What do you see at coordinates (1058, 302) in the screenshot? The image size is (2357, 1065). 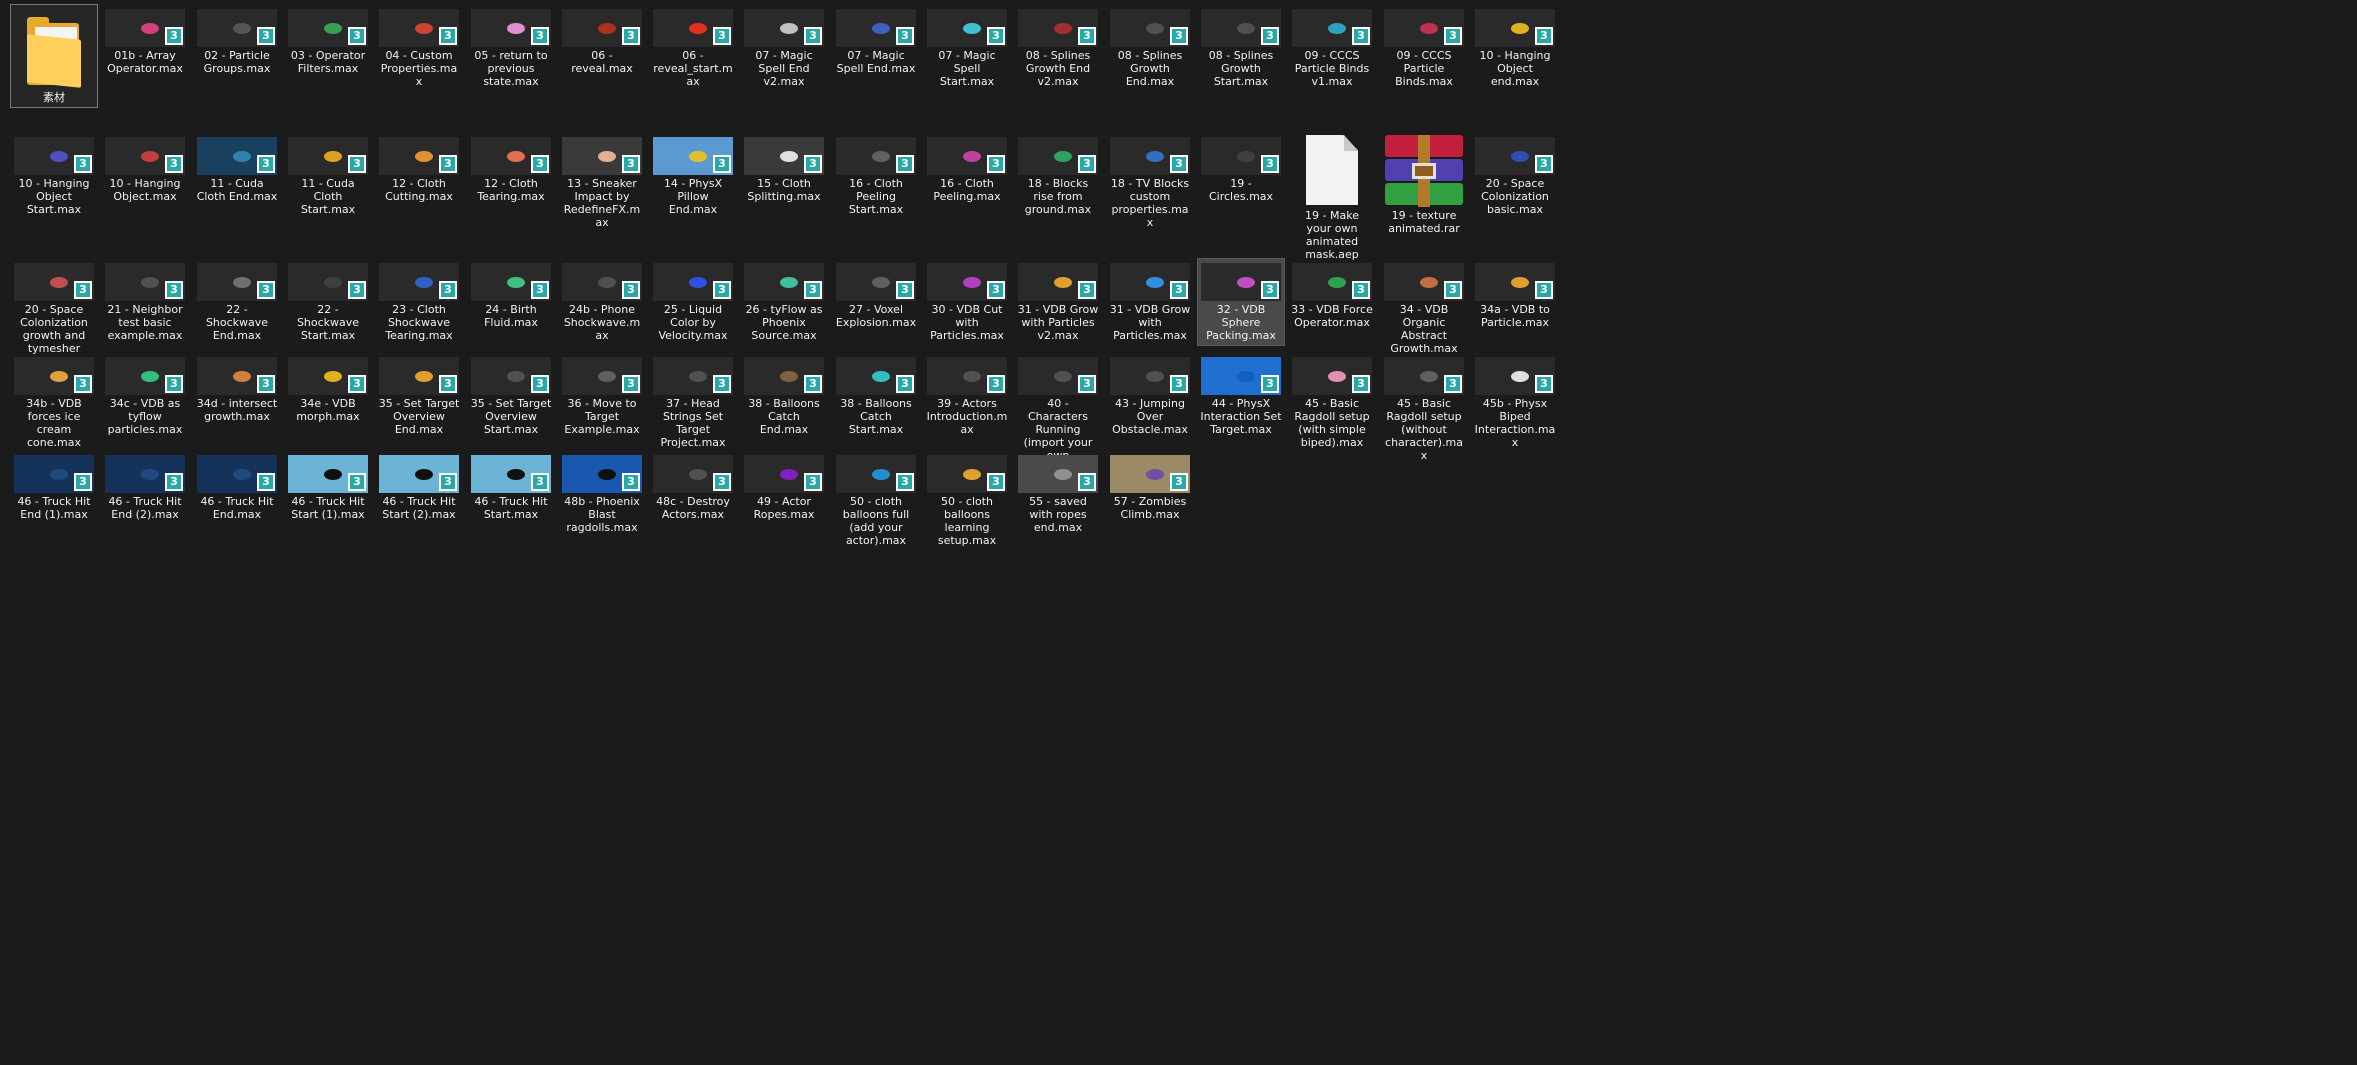 I see `file-item: 3 31 - VDB Grow with Particles v2.max` at bounding box center [1058, 302].